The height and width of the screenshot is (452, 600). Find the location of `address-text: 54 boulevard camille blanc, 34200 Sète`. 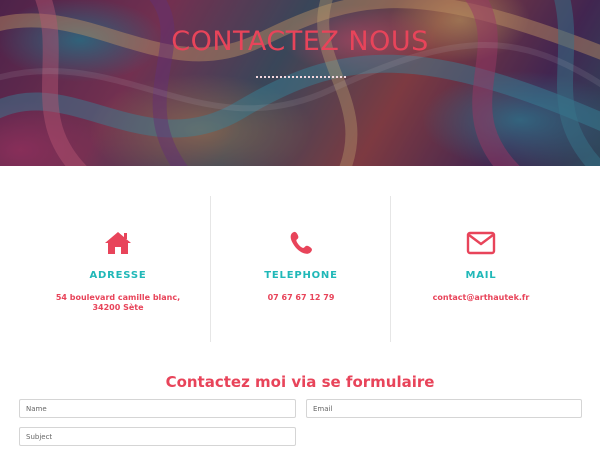

address-text: 54 boulevard camille blanc, 34200 Sète is located at coordinates (118, 303).